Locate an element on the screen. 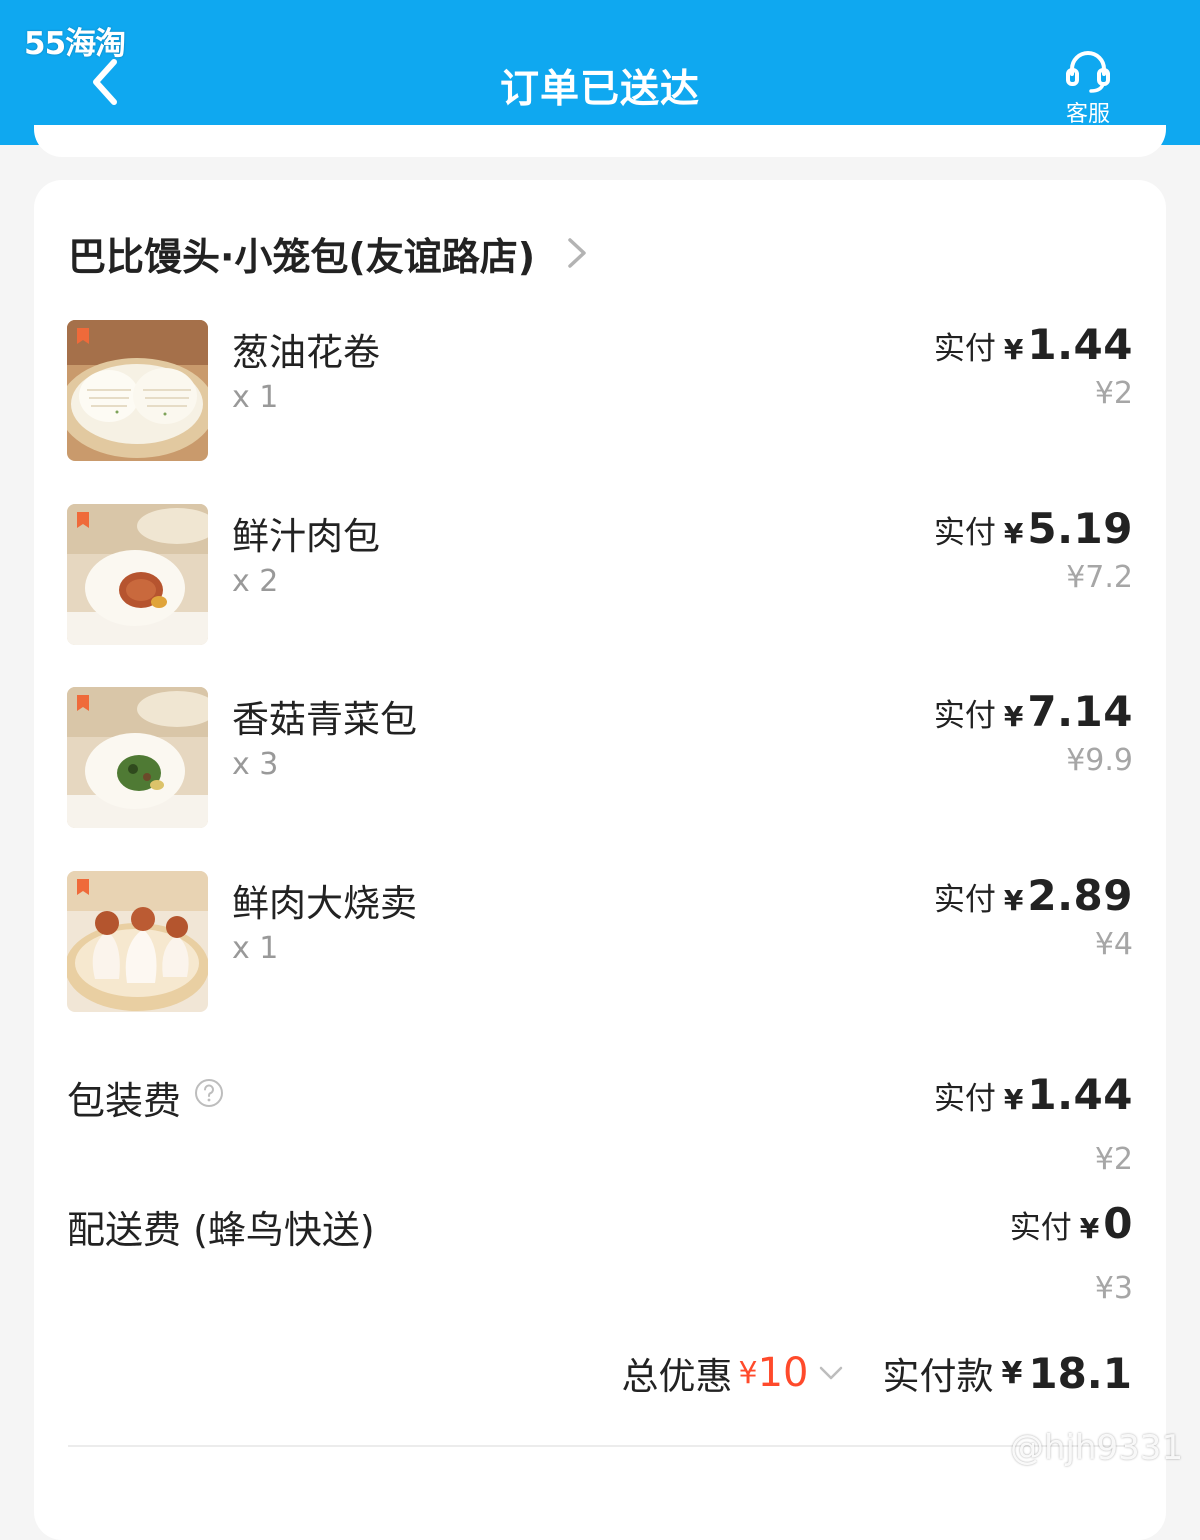 This screenshot has width=1200, height=1540. item-paid-price: 实付 ¥7.14 is located at coordinates (1033, 711).